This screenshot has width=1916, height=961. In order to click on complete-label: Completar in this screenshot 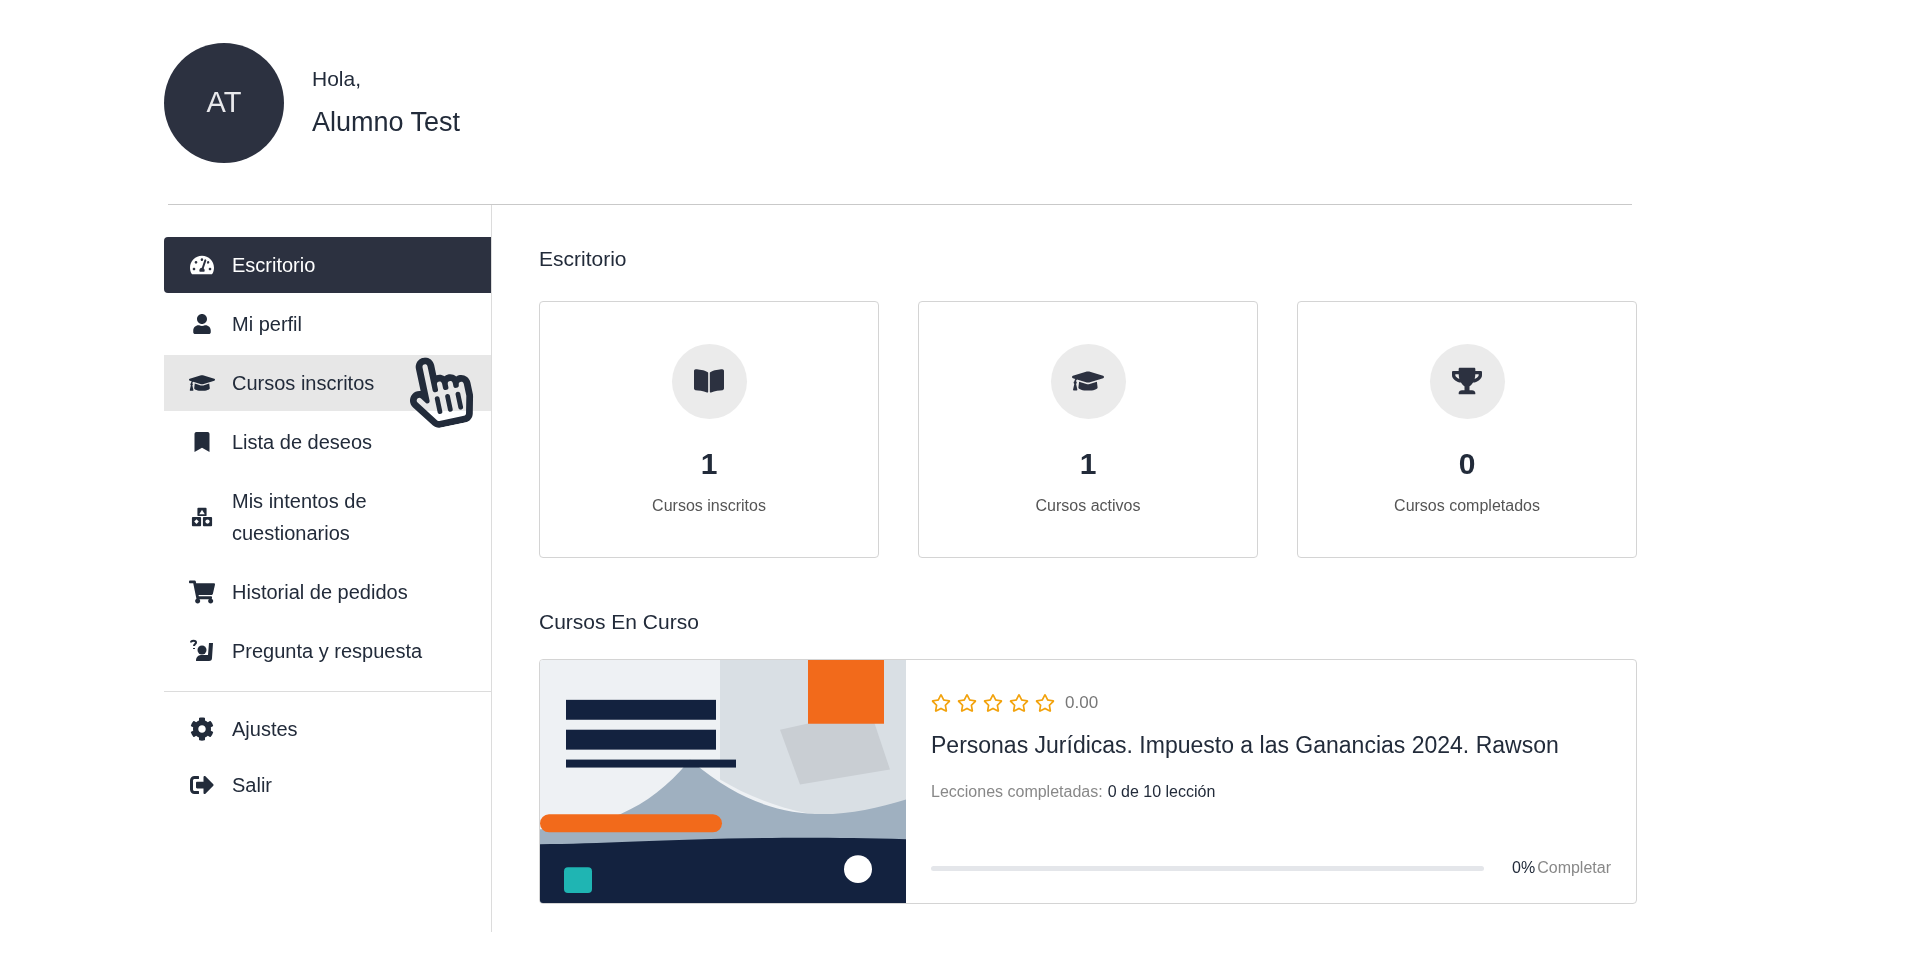, I will do `click(1574, 868)`.